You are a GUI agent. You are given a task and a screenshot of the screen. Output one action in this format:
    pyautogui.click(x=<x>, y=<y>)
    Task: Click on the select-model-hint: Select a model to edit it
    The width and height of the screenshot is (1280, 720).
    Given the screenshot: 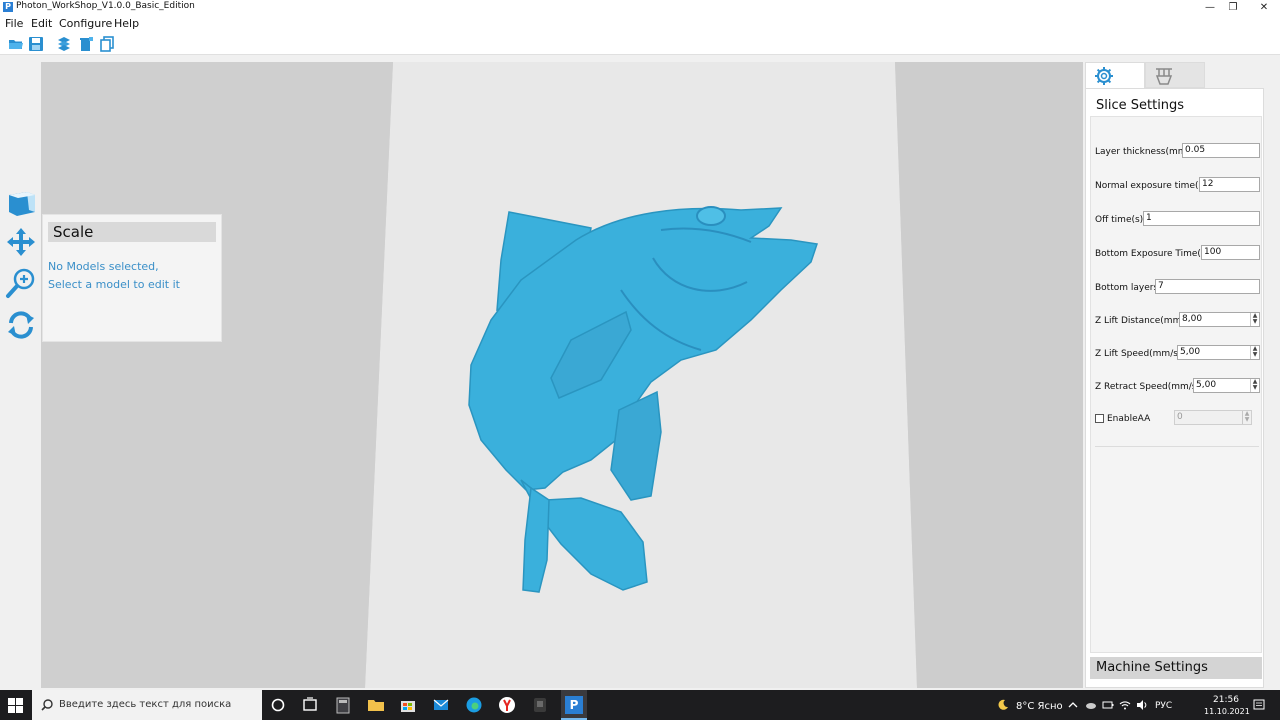 What is the action you would take?
    pyautogui.click(x=114, y=284)
    